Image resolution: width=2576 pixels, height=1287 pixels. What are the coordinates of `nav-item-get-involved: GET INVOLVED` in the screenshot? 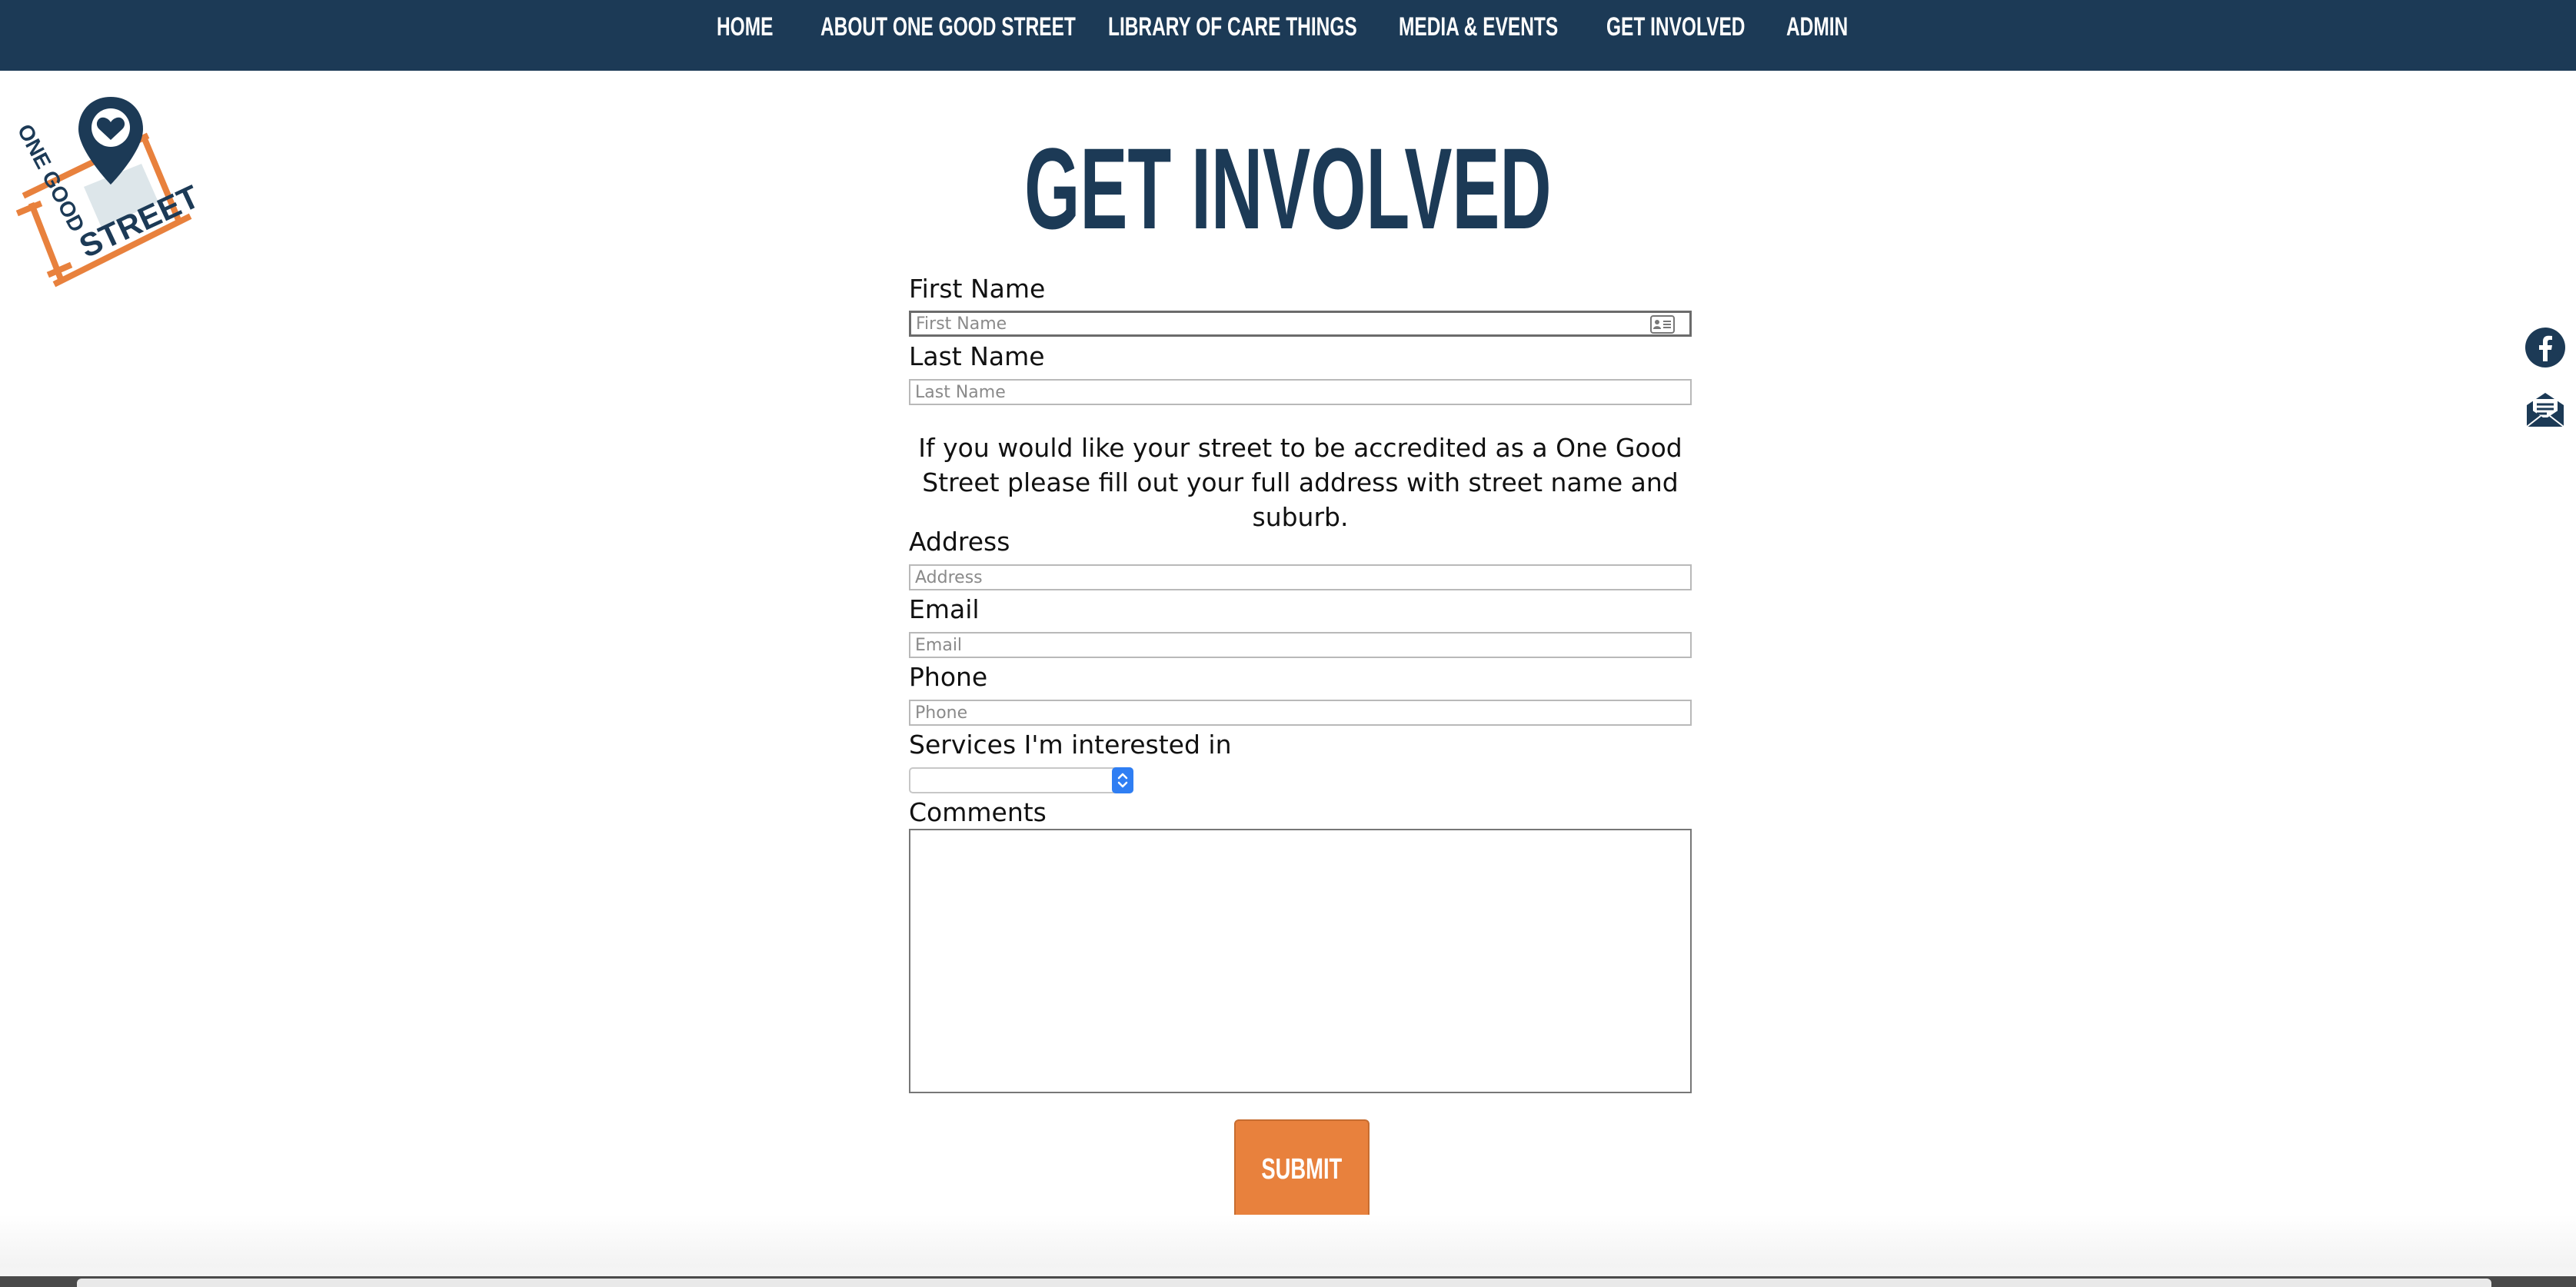 It's located at (1676, 27).